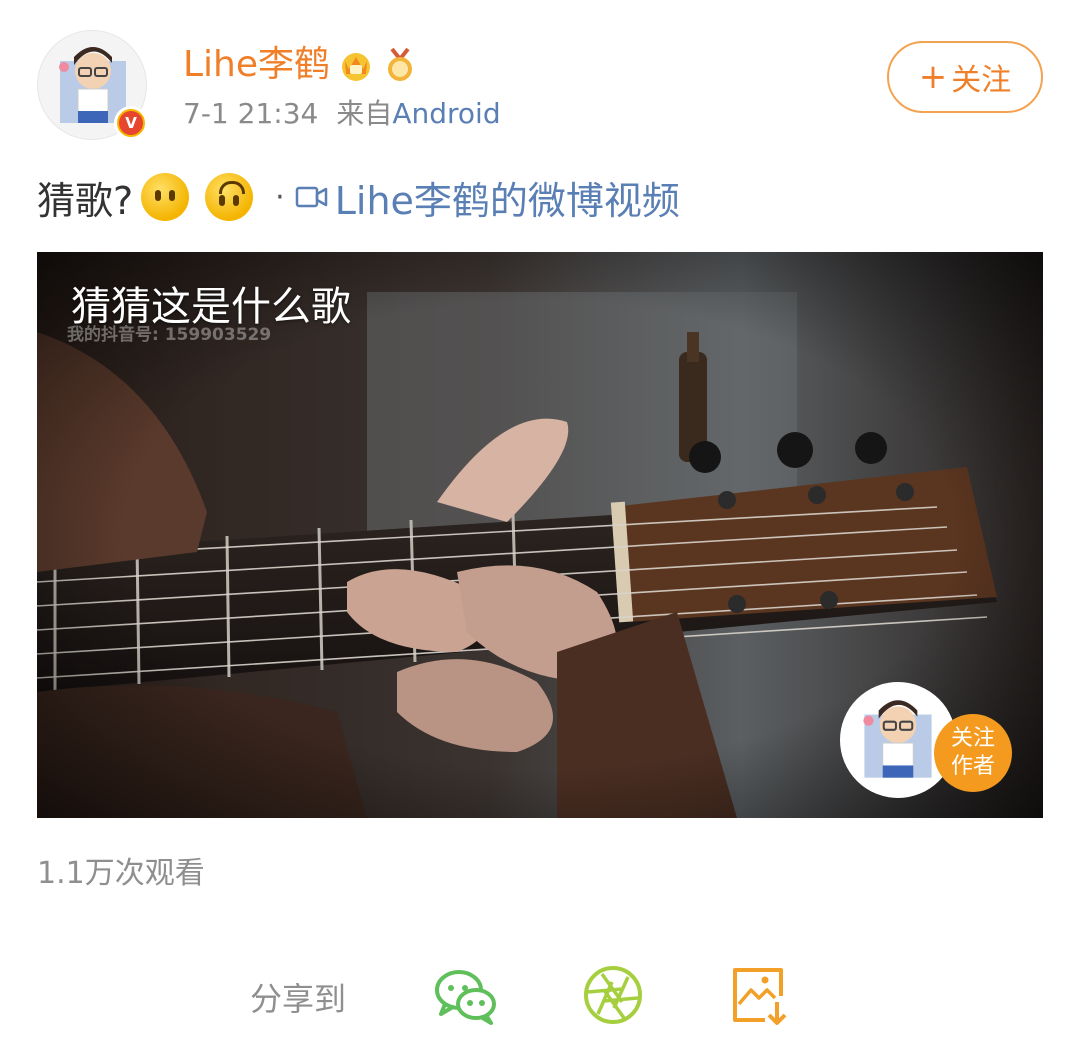 The width and height of the screenshot is (1080, 1059). What do you see at coordinates (981, 80) in the screenshot?
I see `follow-label: 关注` at bounding box center [981, 80].